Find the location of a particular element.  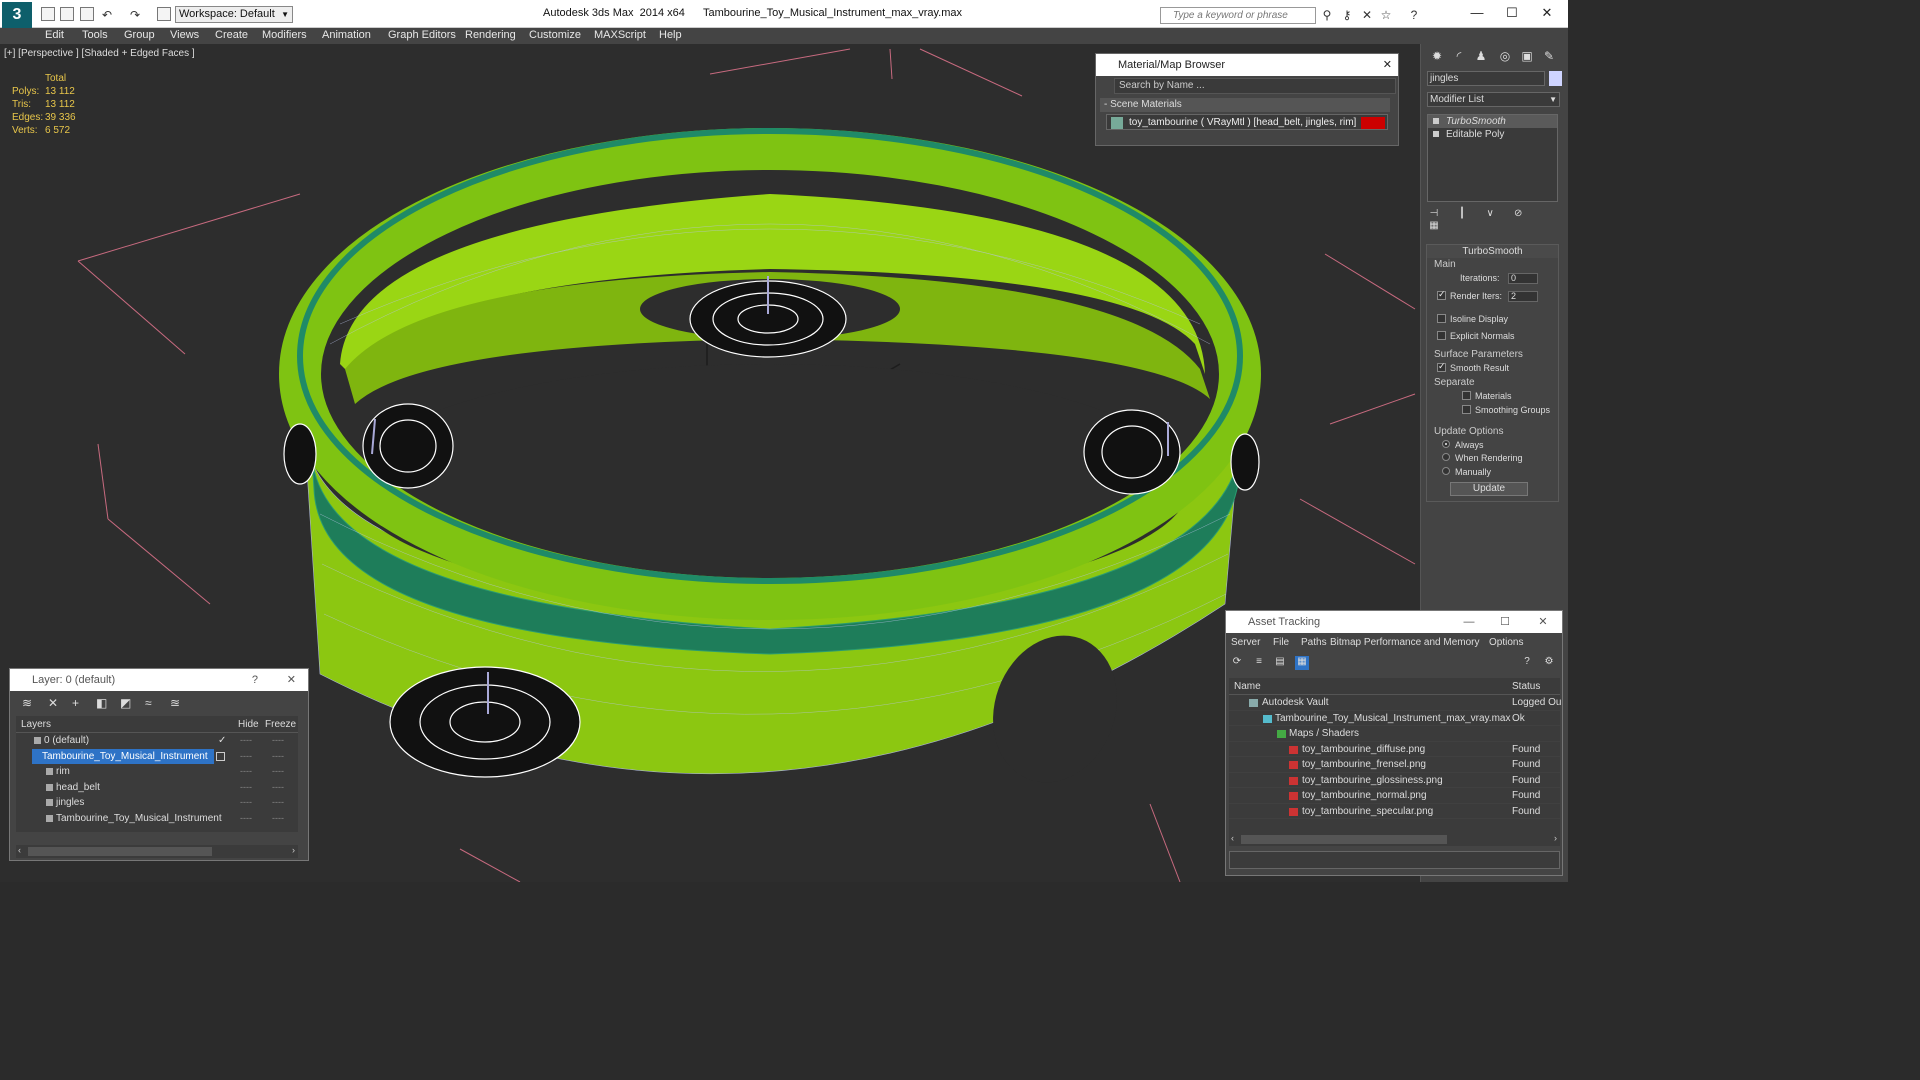

when-rendering-radio is located at coordinates (1446, 457).